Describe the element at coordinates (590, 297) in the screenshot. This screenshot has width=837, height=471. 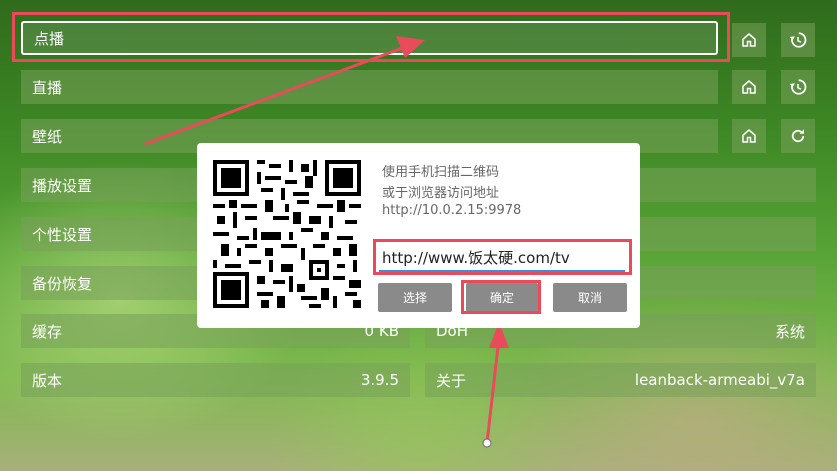
I see `cancel-button: 取消` at that location.